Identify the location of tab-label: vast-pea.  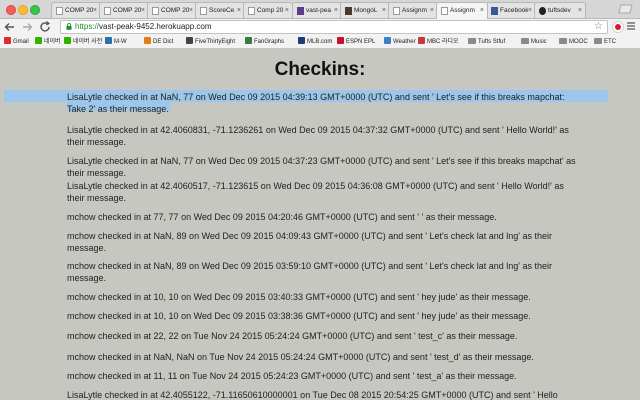
(318, 10).